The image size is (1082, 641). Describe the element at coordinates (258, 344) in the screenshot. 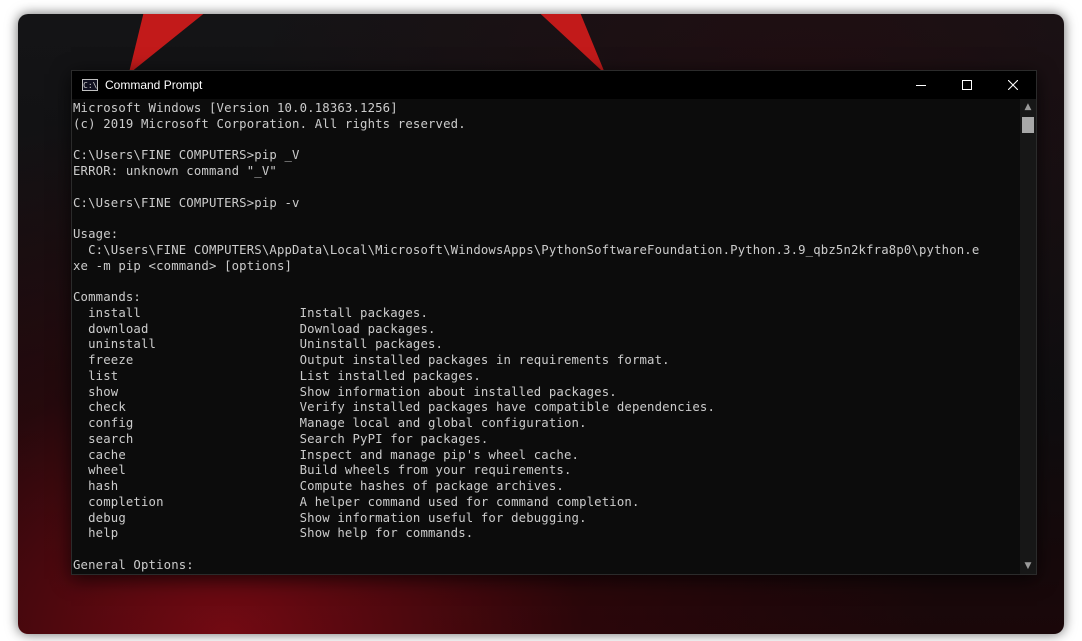

I see `console-line: uninstall Uninstall packages.` at that location.